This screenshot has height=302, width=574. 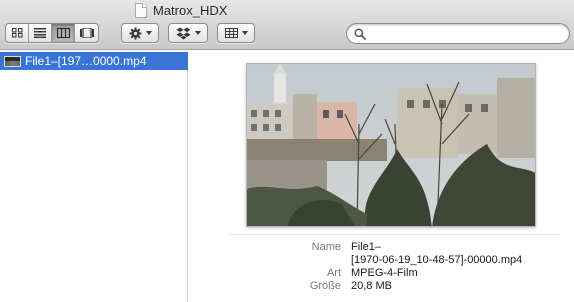 I want to click on action-menu-button, so click(x=140, y=33).